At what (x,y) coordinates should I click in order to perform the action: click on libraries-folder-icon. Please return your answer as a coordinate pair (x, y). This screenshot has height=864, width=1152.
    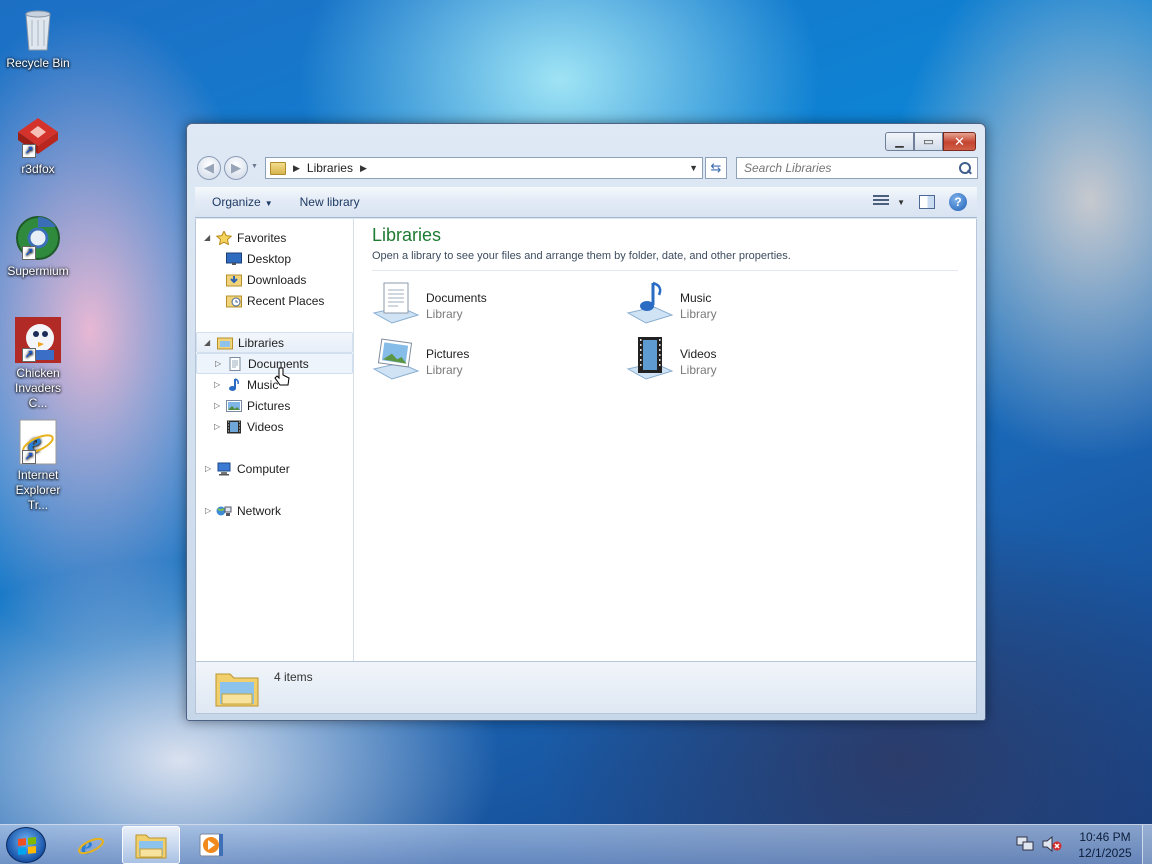
    Looking at the image, I should click on (237, 688).